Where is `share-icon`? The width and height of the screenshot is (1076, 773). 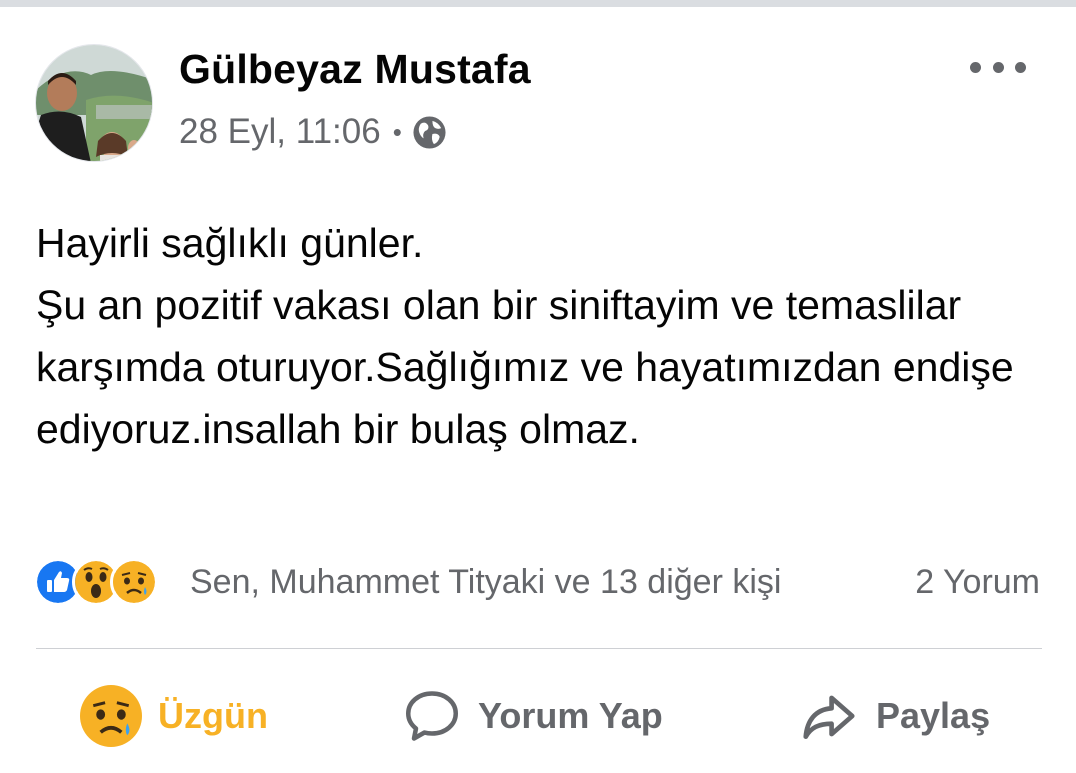 share-icon is located at coordinates (829, 717).